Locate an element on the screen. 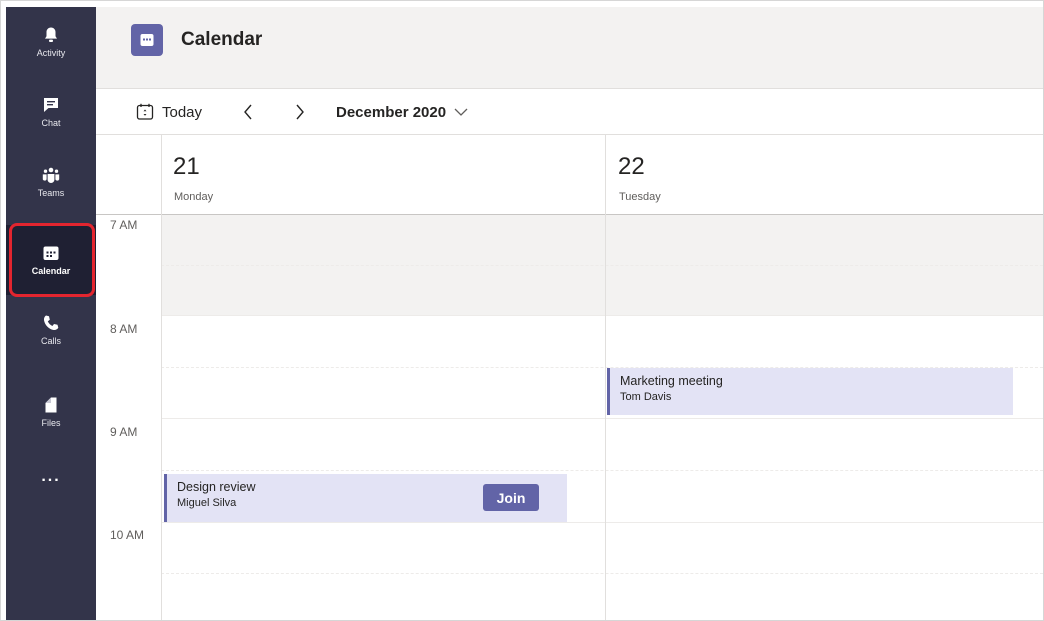 The width and height of the screenshot is (1044, 621). day-header-row: 21 Monday 22 Tuesday is located at coordinates (569, 175).